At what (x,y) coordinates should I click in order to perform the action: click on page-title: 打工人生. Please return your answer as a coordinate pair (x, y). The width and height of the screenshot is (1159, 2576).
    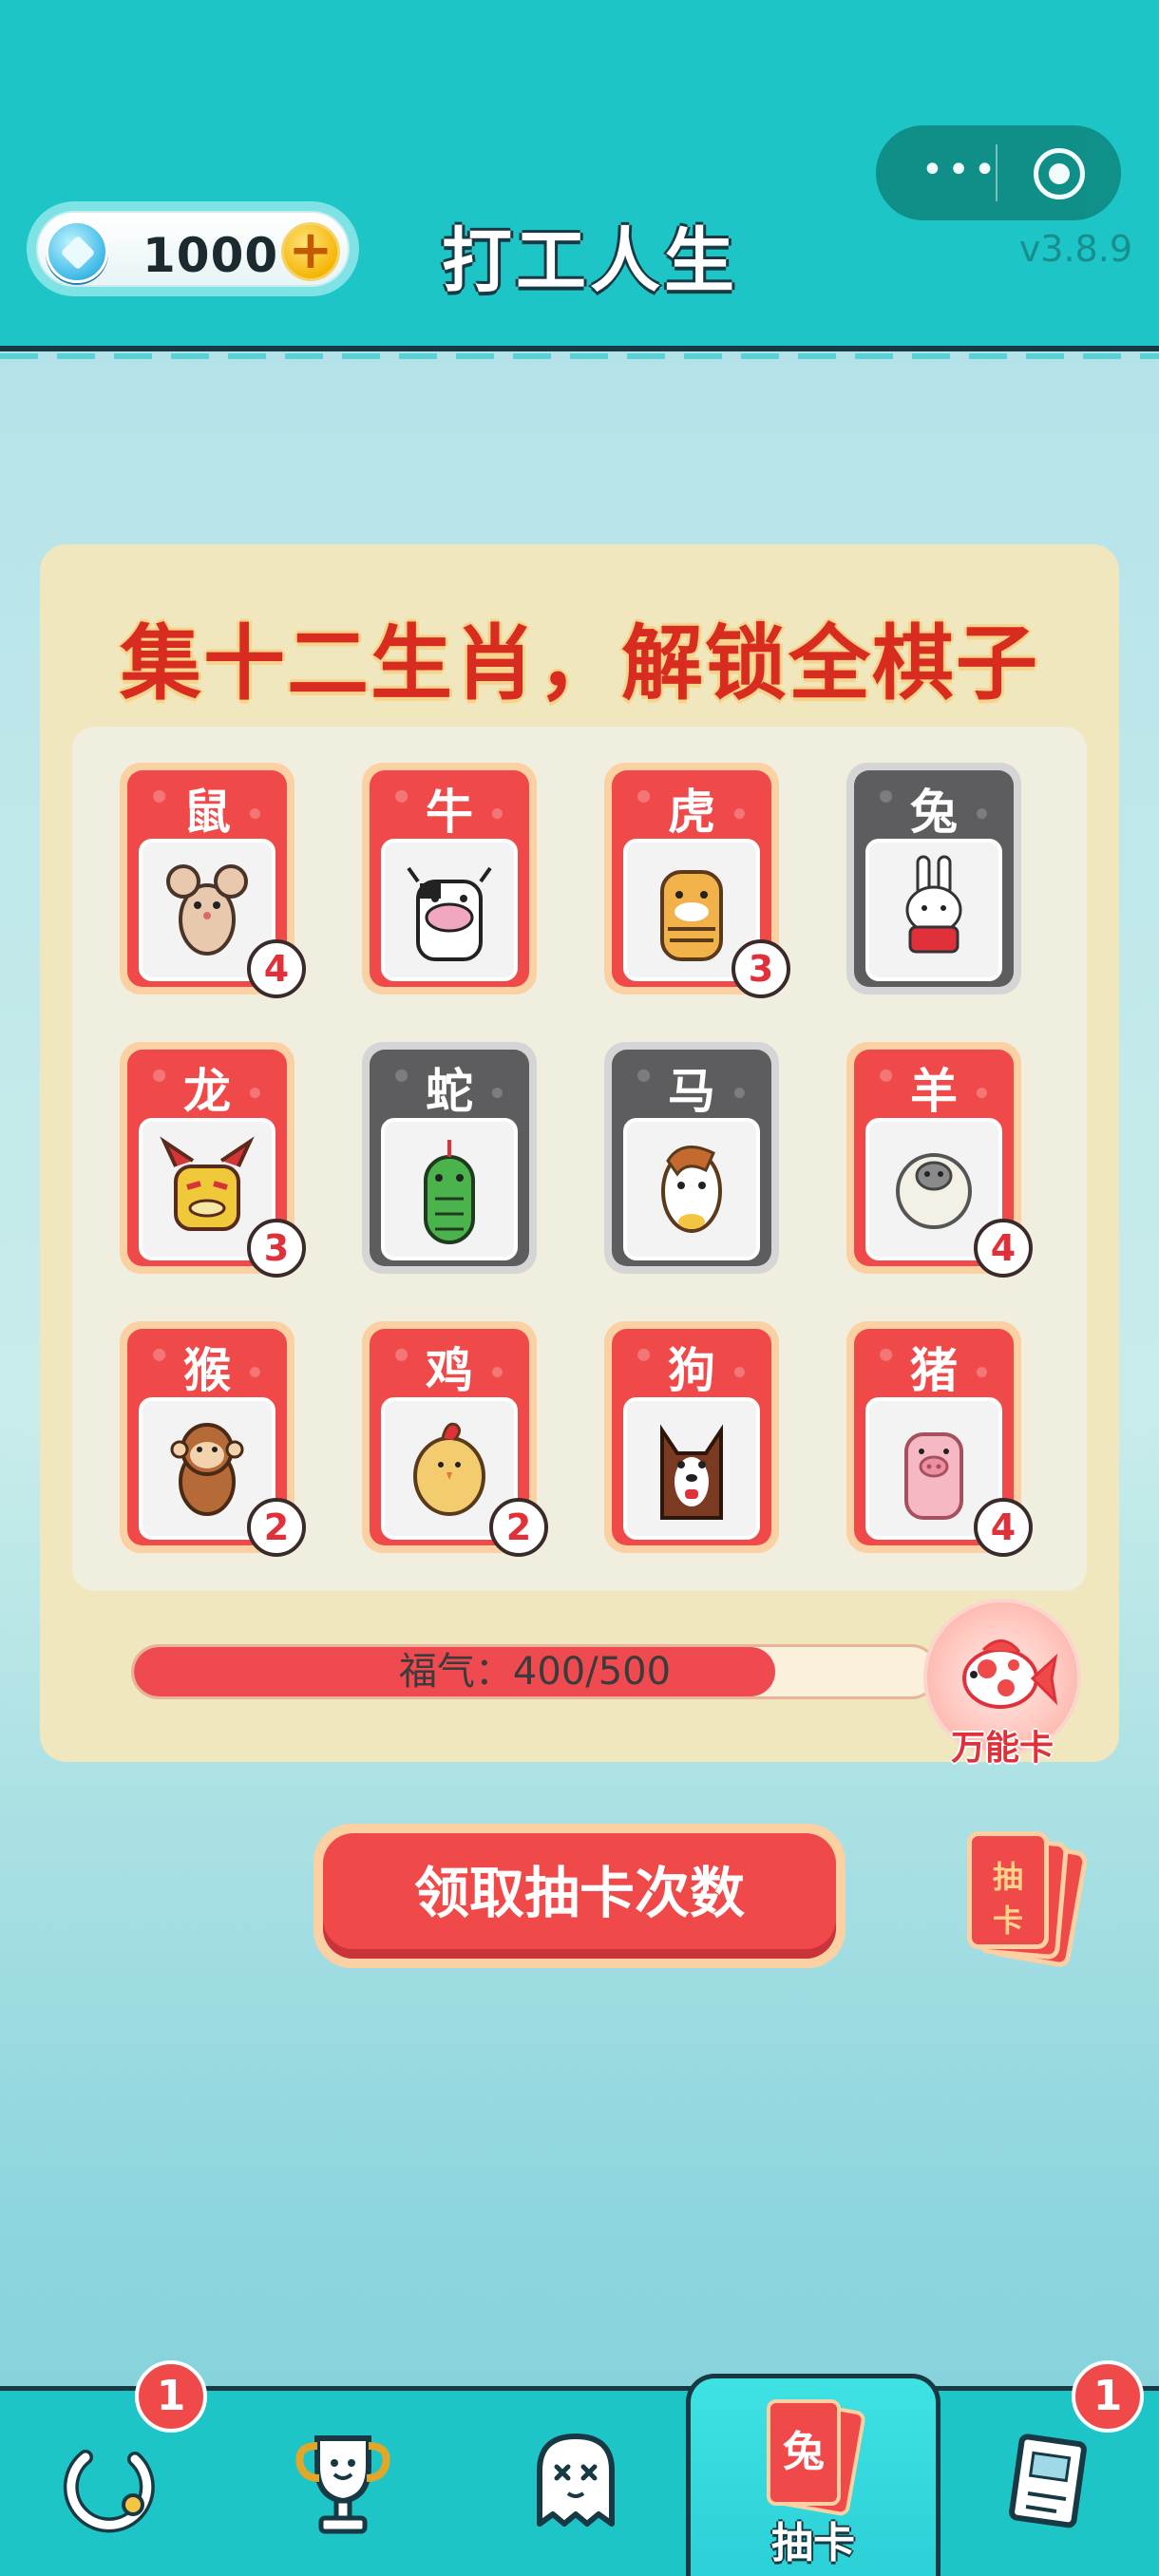
    Looking at the image, I should click on (590, 261).